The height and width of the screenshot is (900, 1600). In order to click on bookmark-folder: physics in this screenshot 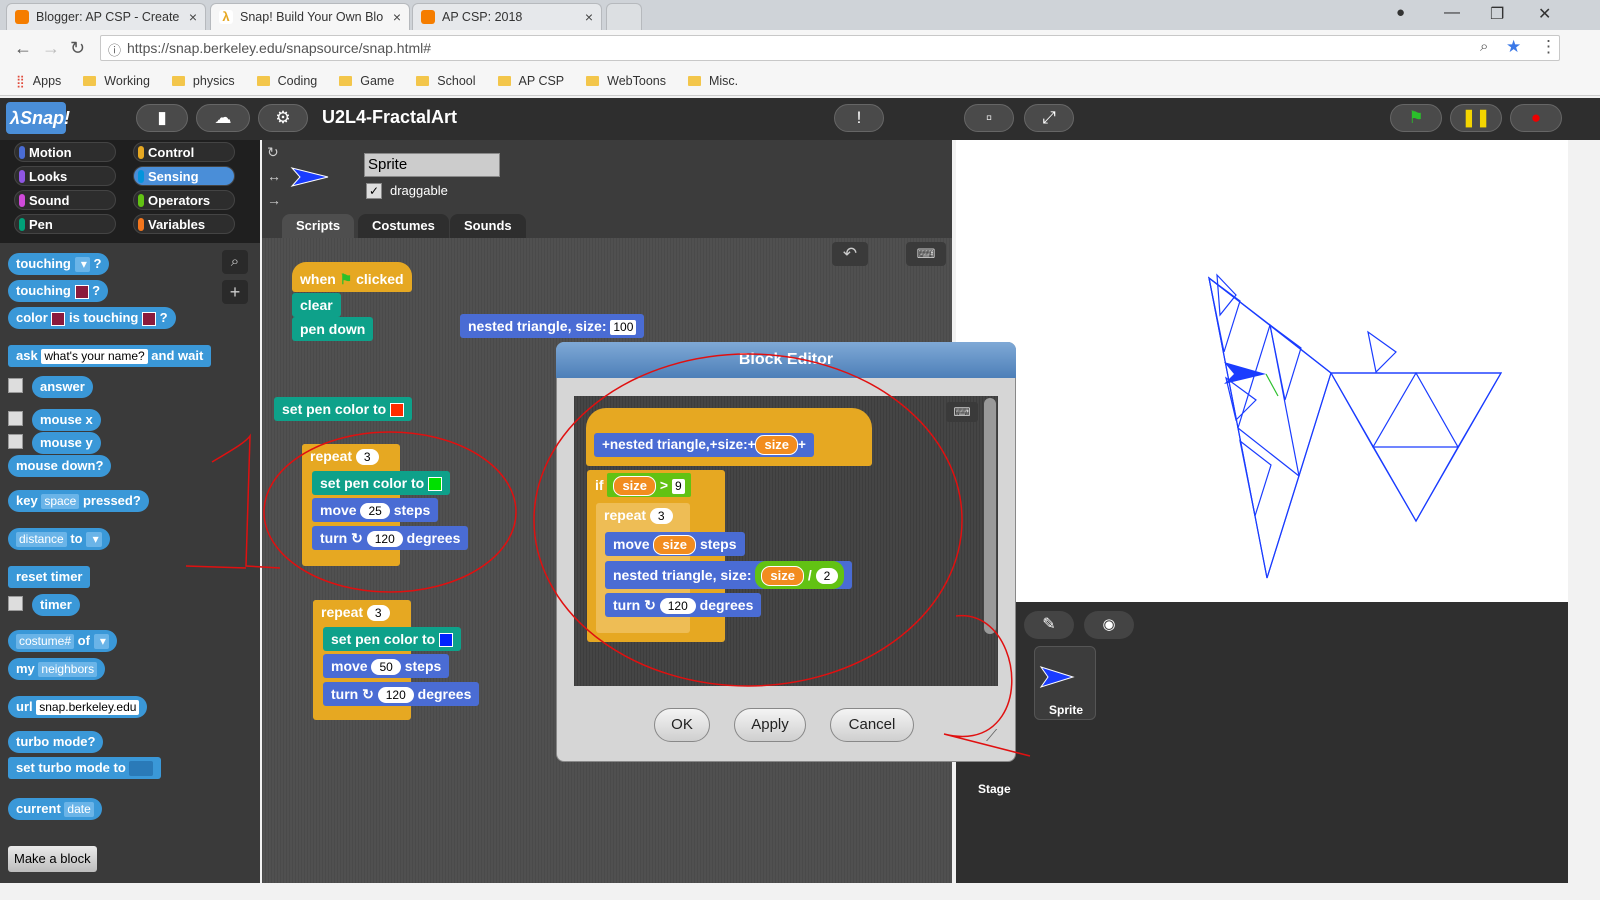, I will do `click(203, 81)`.